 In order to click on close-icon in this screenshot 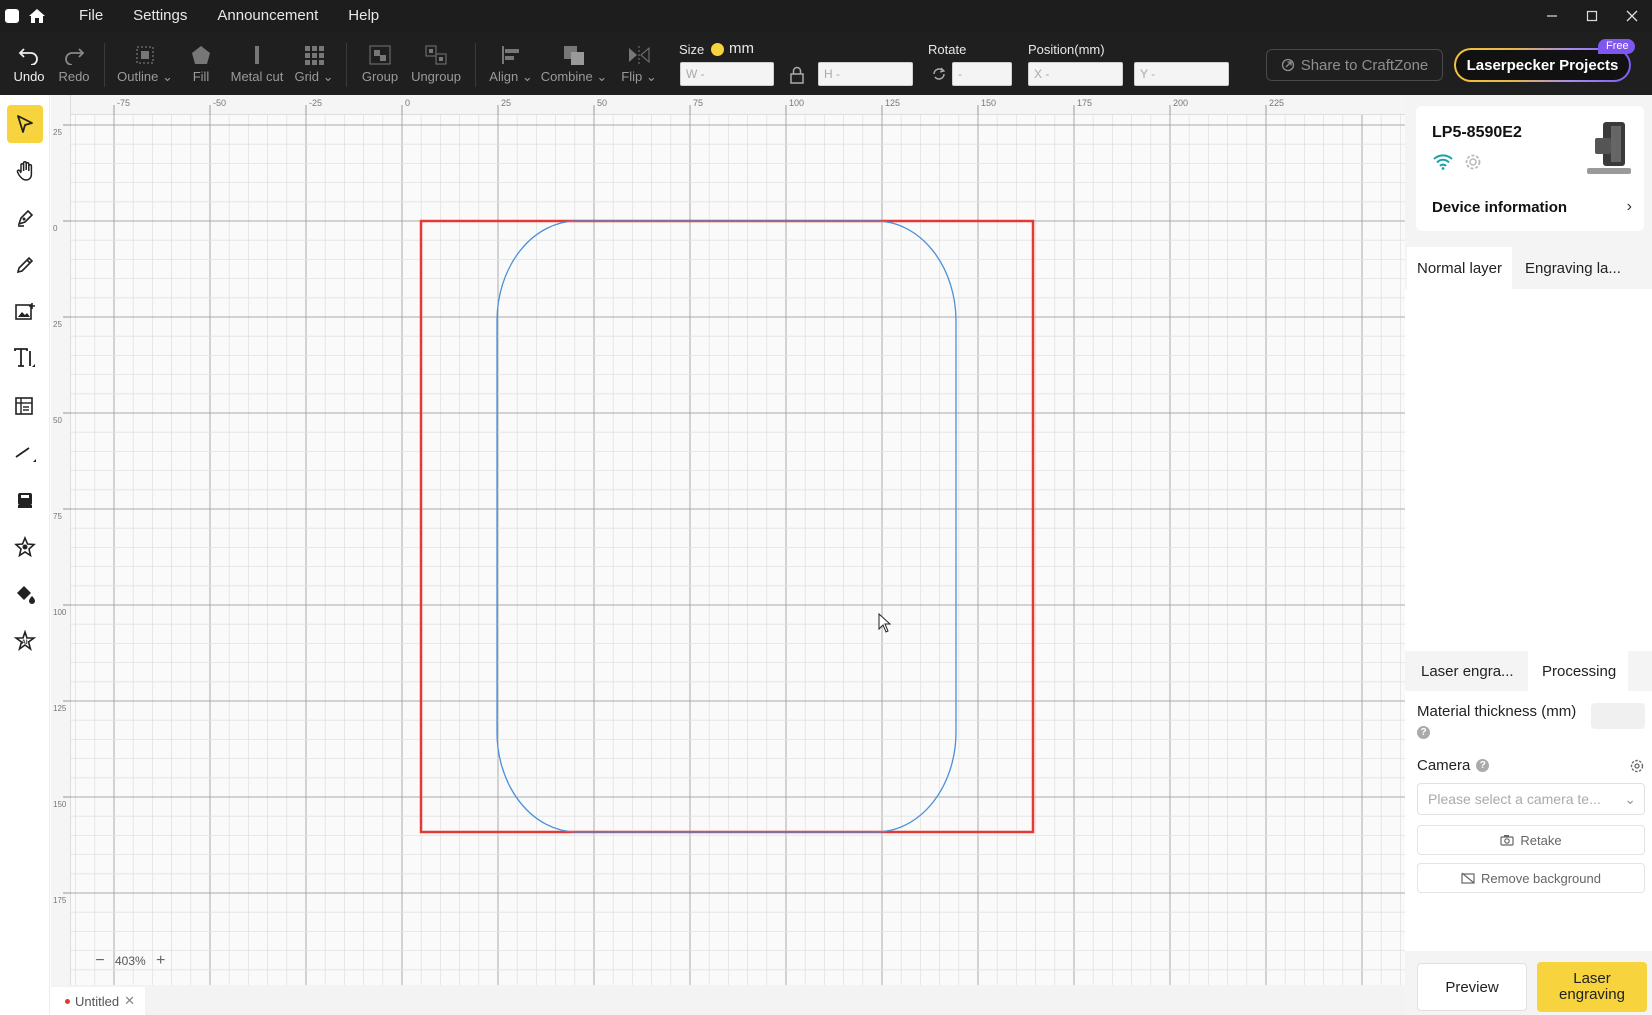, I will do `click(1632, 15)`.